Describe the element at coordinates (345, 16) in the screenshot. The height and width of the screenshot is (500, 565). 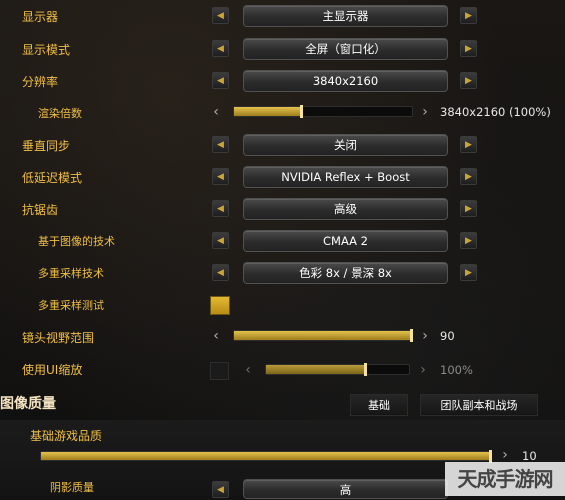
I see `monitor-dropdown: 主显示器` at that location.